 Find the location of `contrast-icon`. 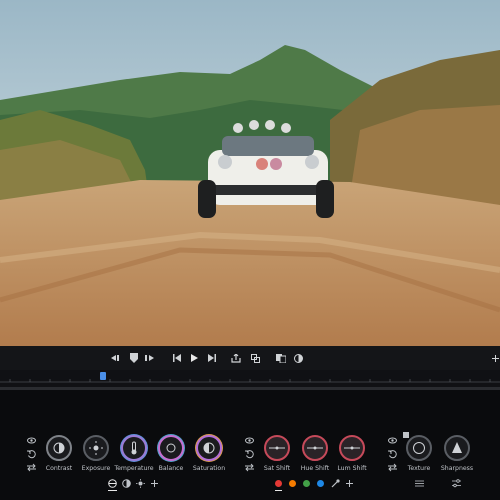

contrast-icon is located at coordinates (59, 448).